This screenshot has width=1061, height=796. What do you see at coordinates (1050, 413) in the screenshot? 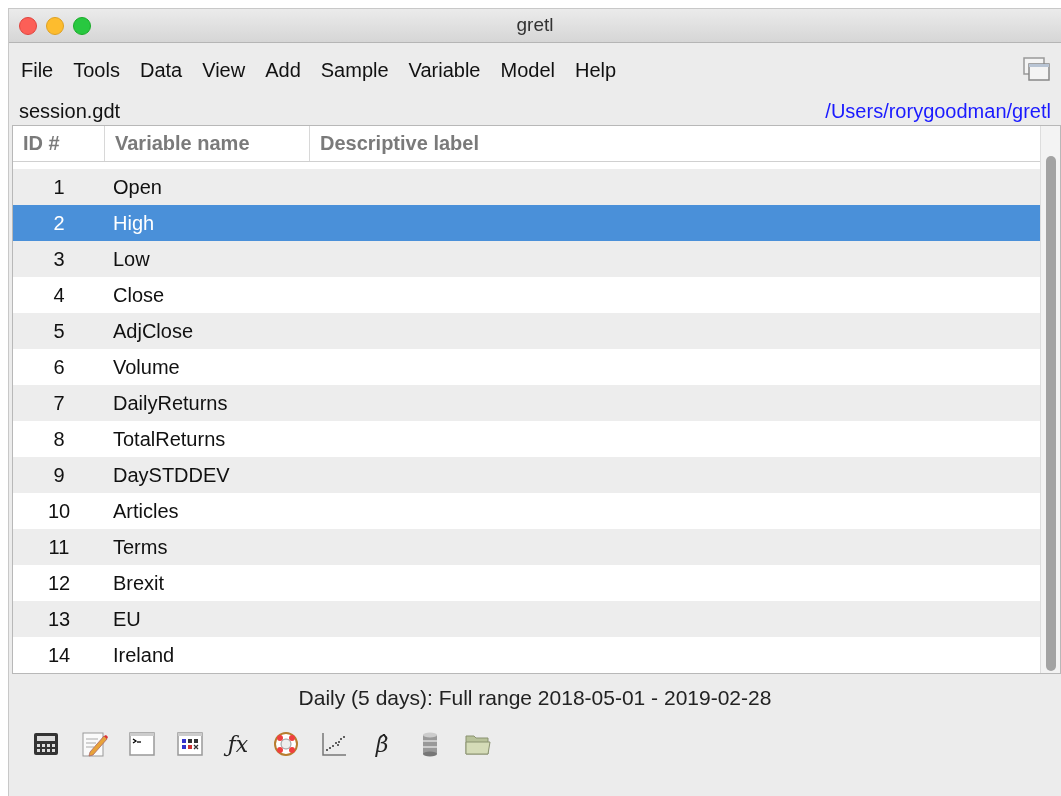
I see `scroll-thumb` at bounding box center [1050, 413].